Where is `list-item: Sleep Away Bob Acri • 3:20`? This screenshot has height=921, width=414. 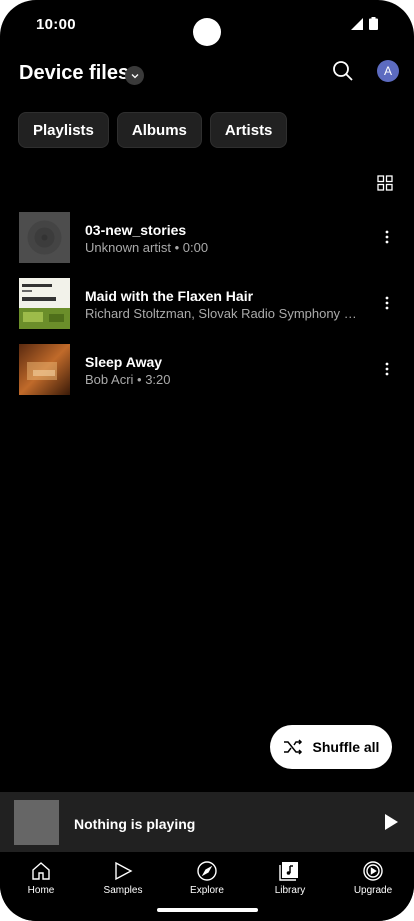
list-item: Sleep Away Bob Acri • 3:20 is located at coordinates (207, 373).